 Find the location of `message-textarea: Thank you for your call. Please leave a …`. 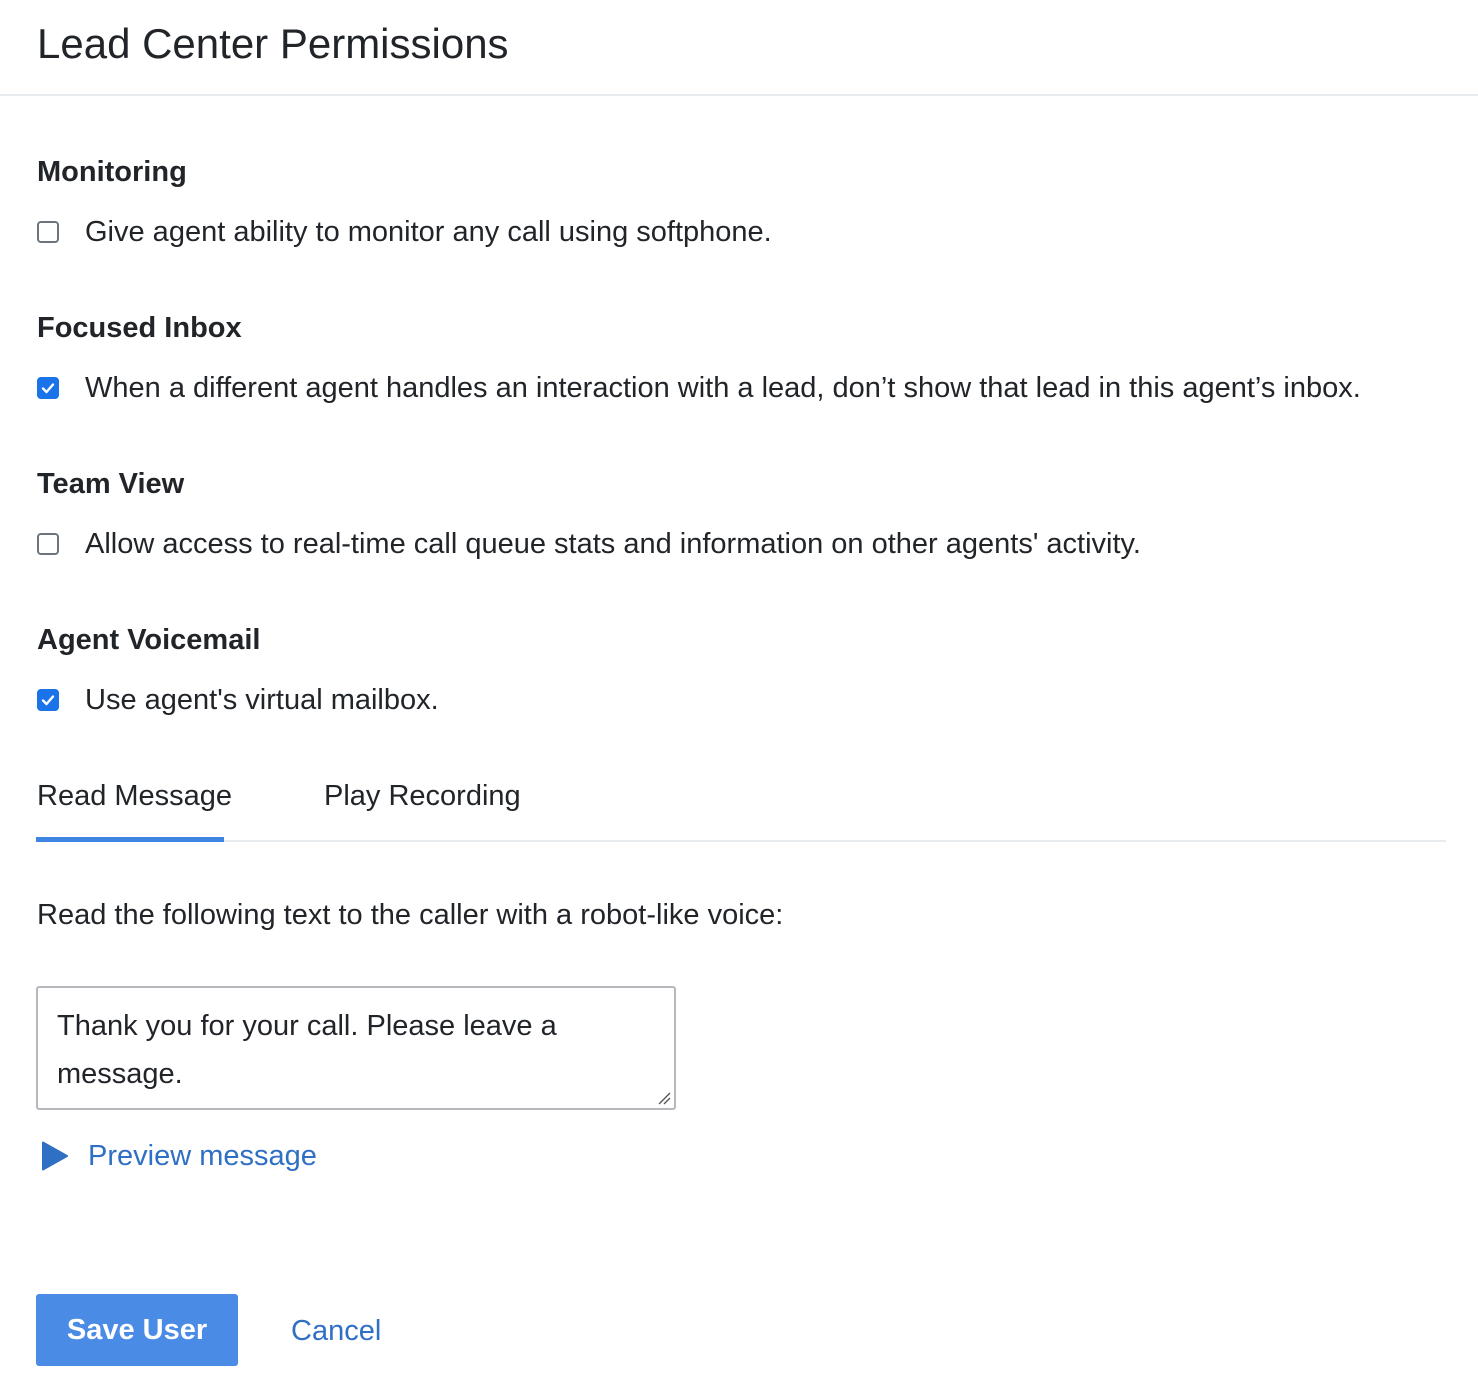

message-textarea: Thank you for your call. Please leave a … is located at coordinates (356, 1048).